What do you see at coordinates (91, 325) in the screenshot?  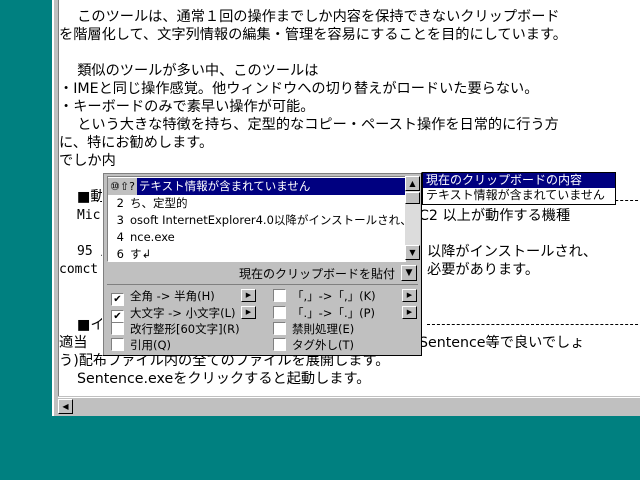 I see `section-heading: ■イ` at bounding box center [91, 325].